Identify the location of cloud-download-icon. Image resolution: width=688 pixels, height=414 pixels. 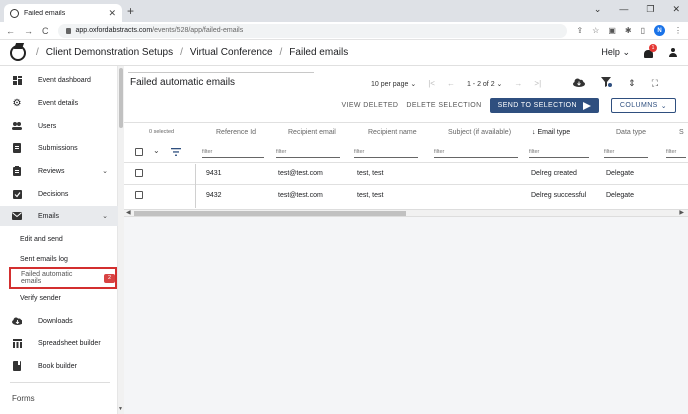
(579, 84).